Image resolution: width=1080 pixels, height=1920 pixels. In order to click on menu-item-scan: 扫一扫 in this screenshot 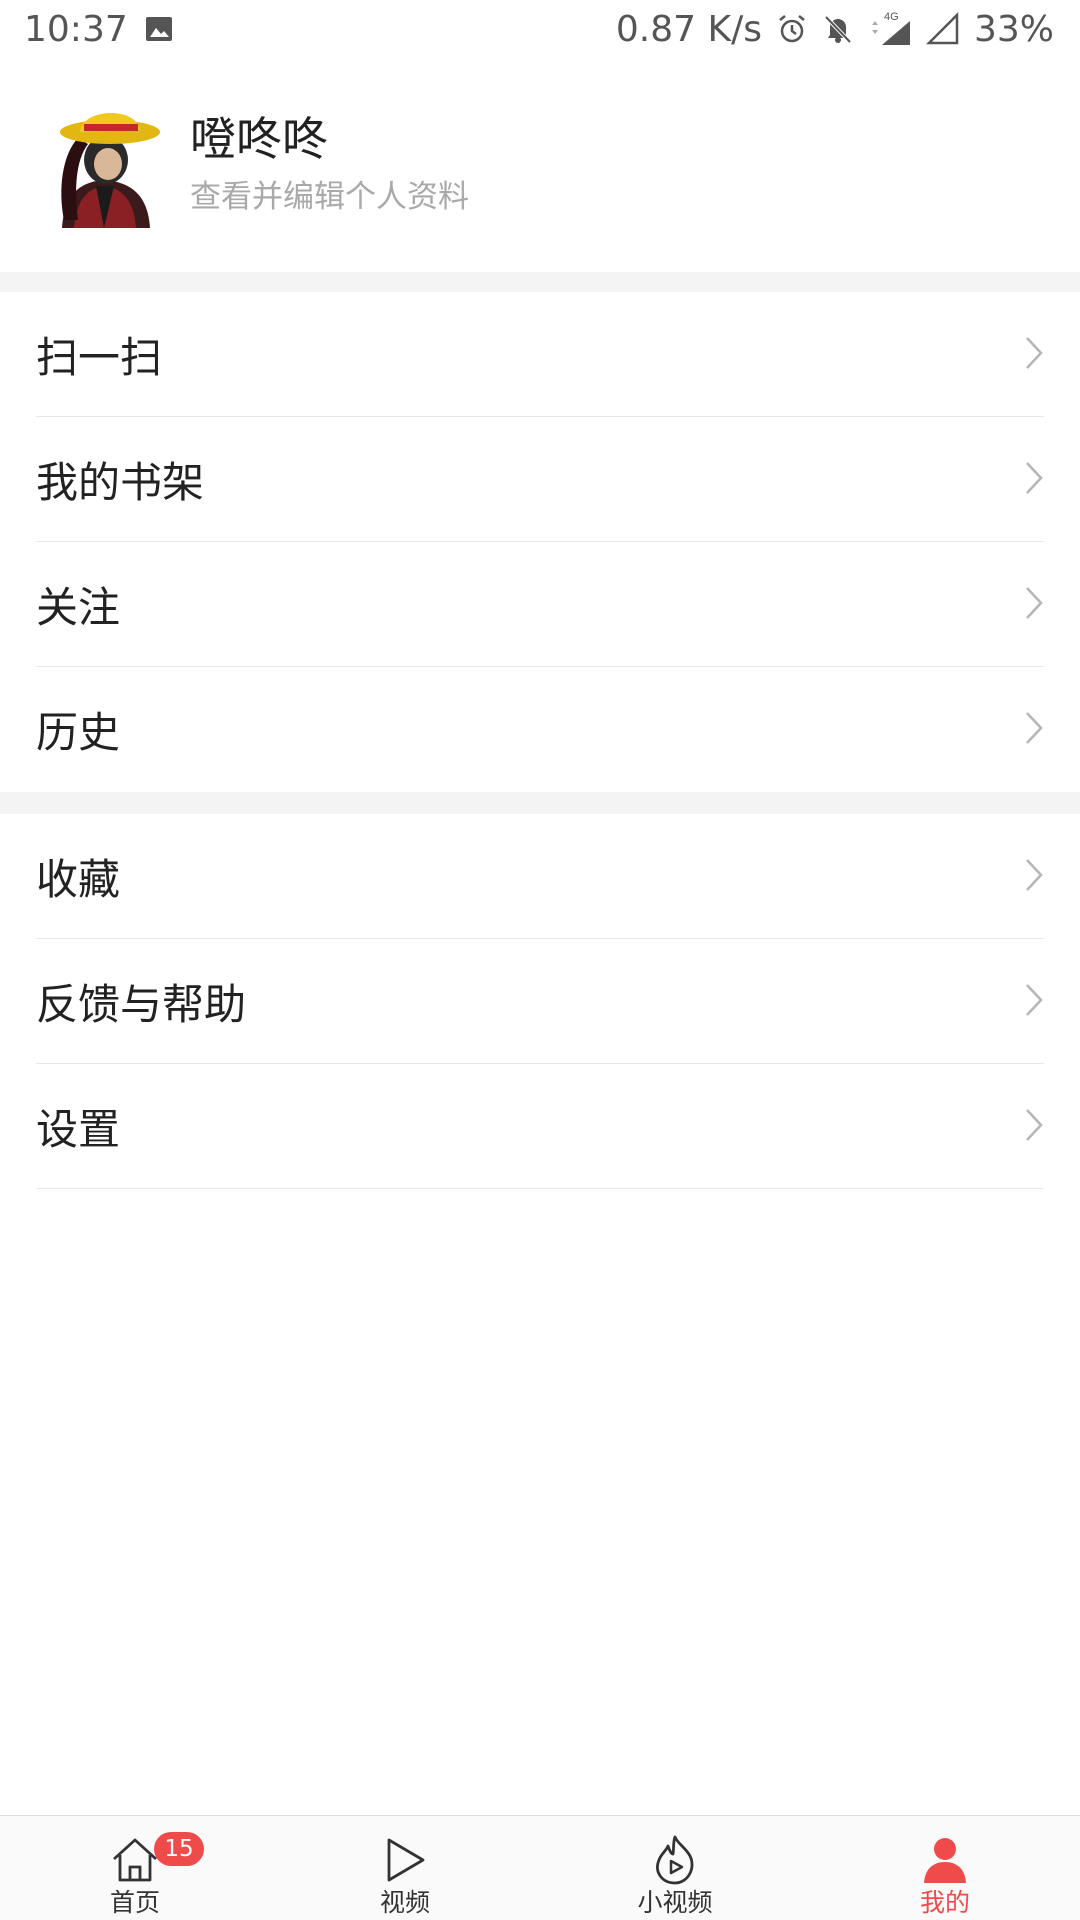, I will do `click(540, 354)`.